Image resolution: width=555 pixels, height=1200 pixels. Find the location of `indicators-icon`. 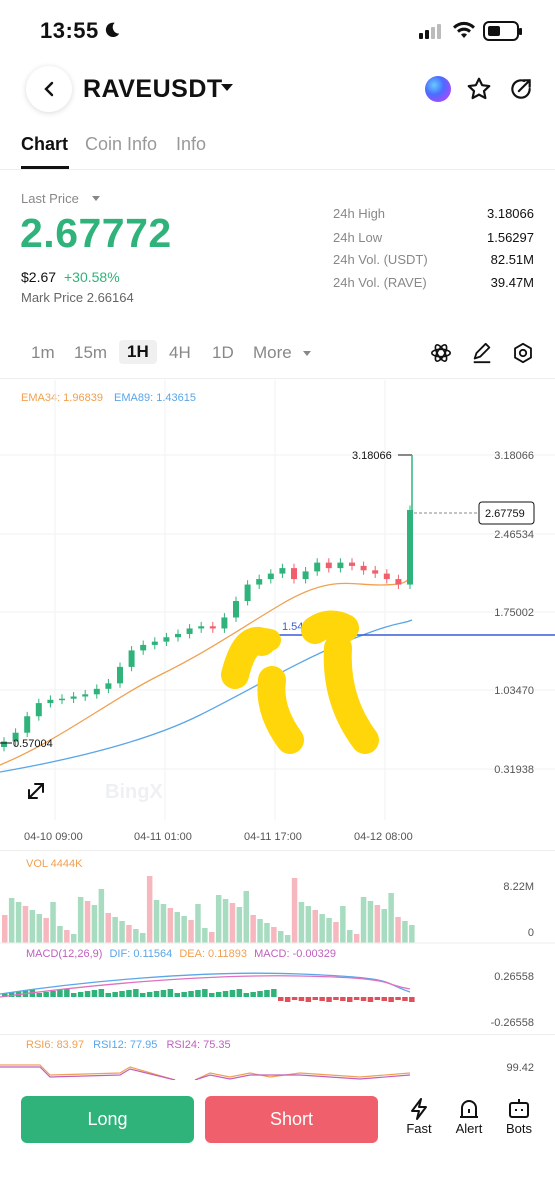

indicators-icon is located at coordinates (441, 353).